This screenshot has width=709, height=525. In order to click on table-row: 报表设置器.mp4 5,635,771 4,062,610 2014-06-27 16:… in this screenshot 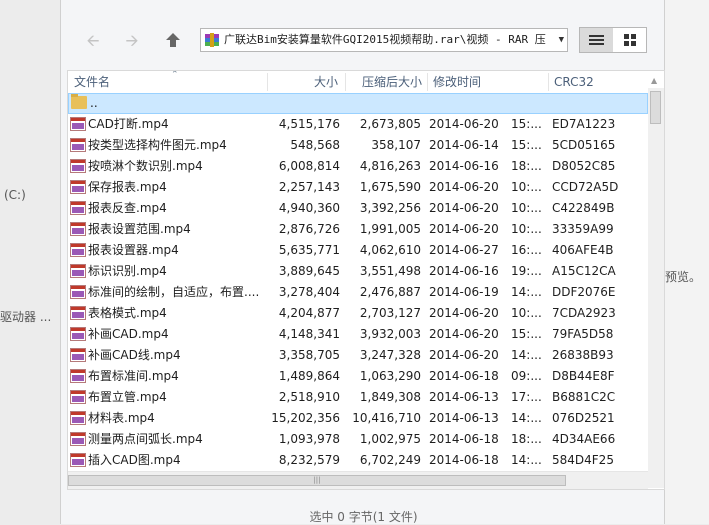, I will do `click(358, 250)`.